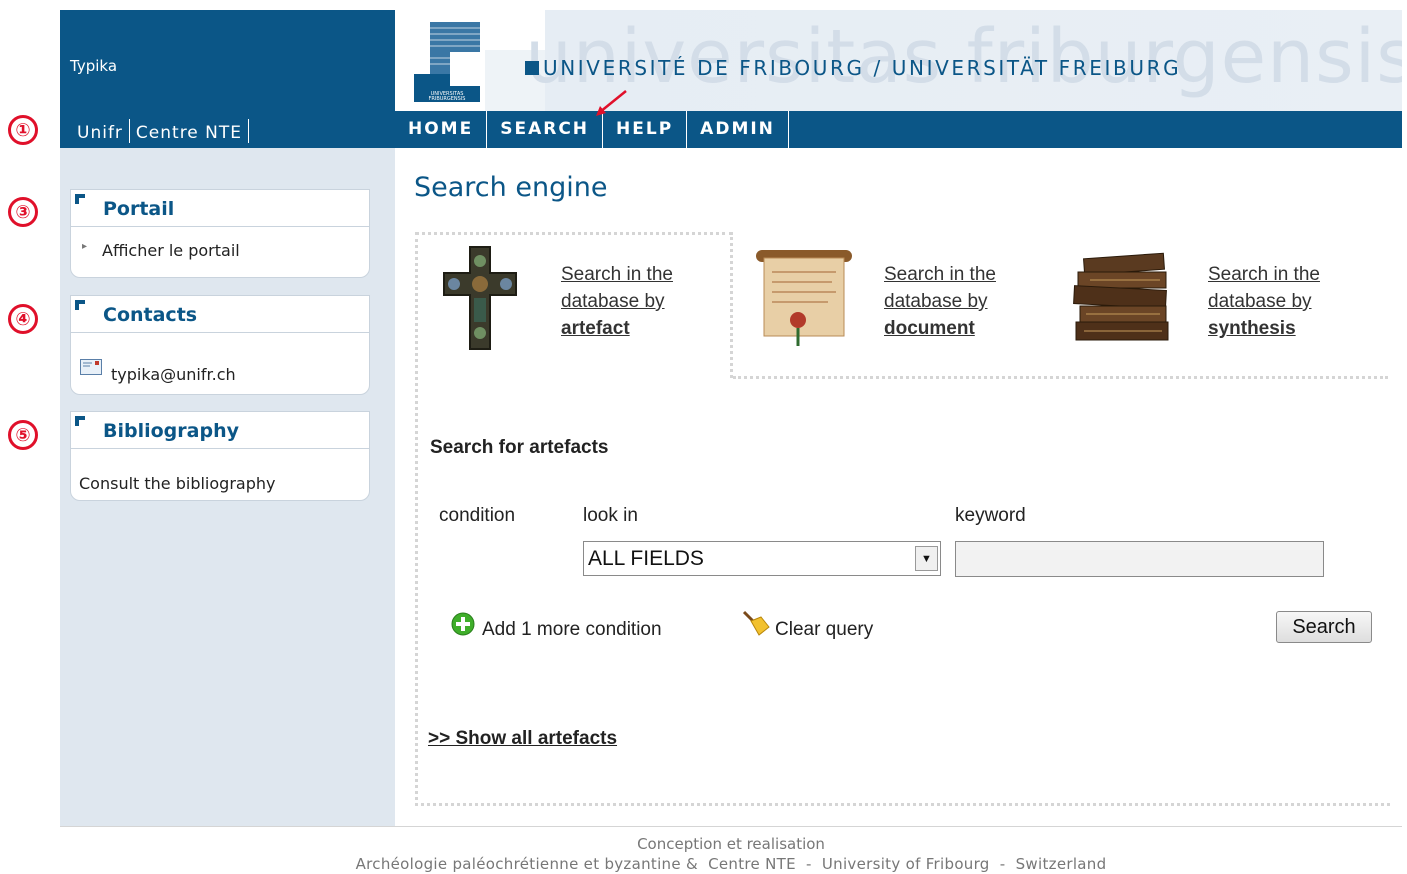  I want to click on cross-artefact-icon, so click(480, 298).